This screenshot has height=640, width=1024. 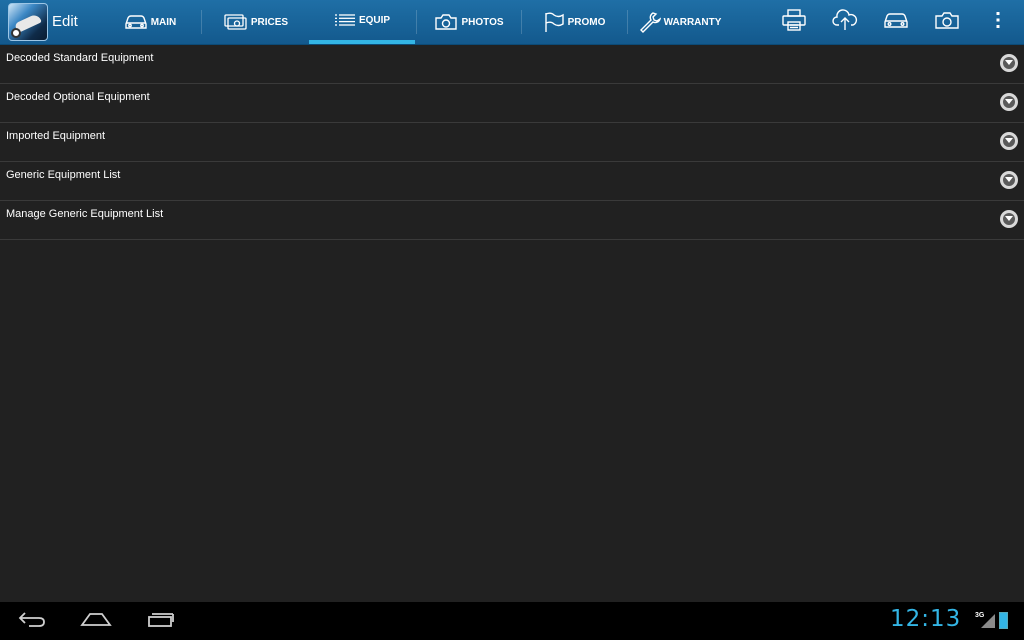 I want to click on cloud-upload-icon, so click(x=845, y=22).